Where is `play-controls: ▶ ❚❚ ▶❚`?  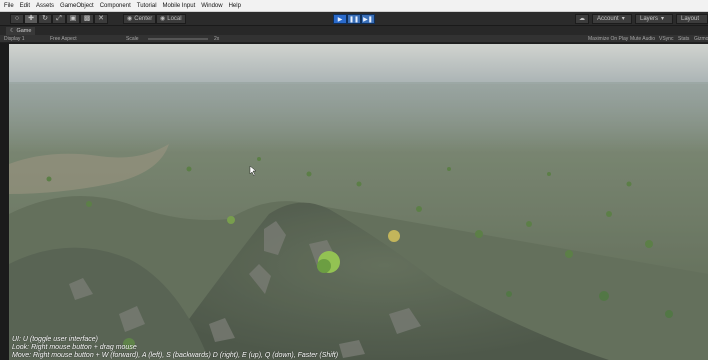 play-controls: ▶ ❚❚ ▶❚ is located at coordinates (354, 19).